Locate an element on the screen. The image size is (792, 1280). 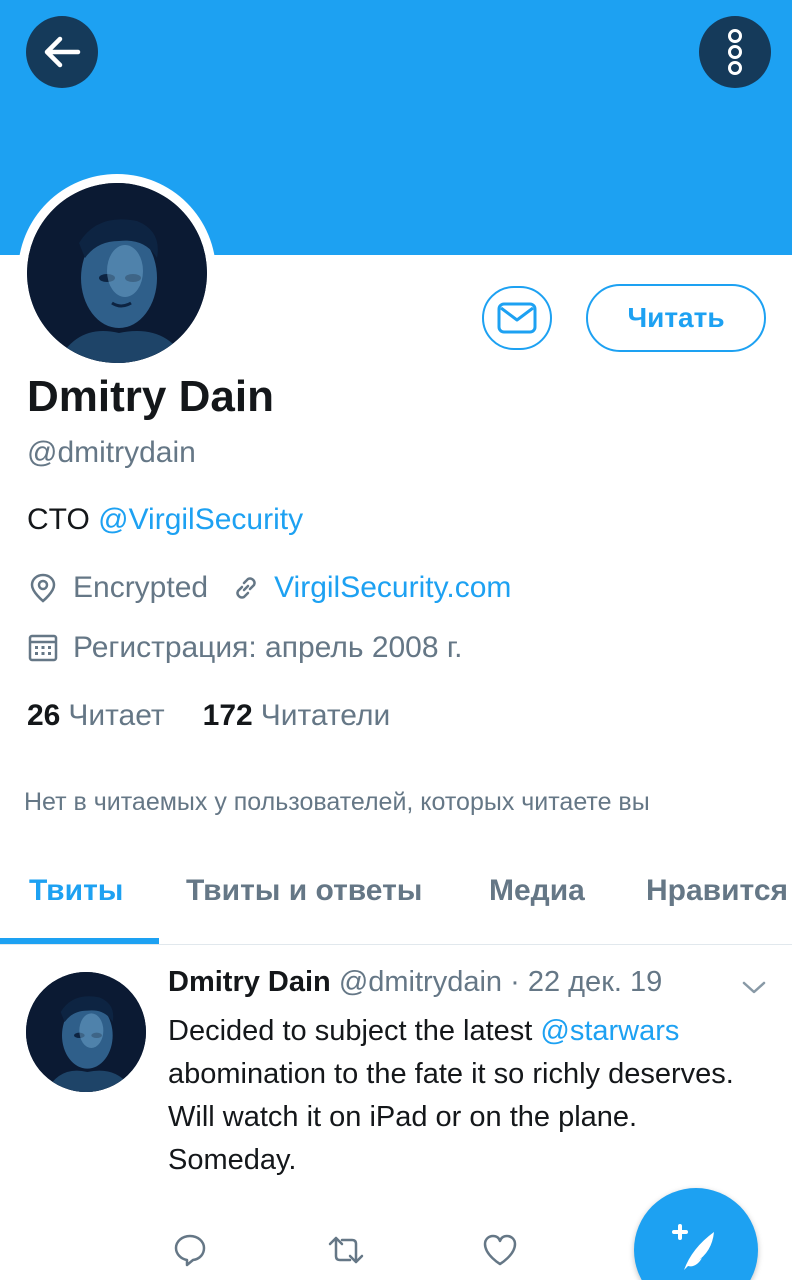
more-vertical-icon is located at coordinates (735, 52).